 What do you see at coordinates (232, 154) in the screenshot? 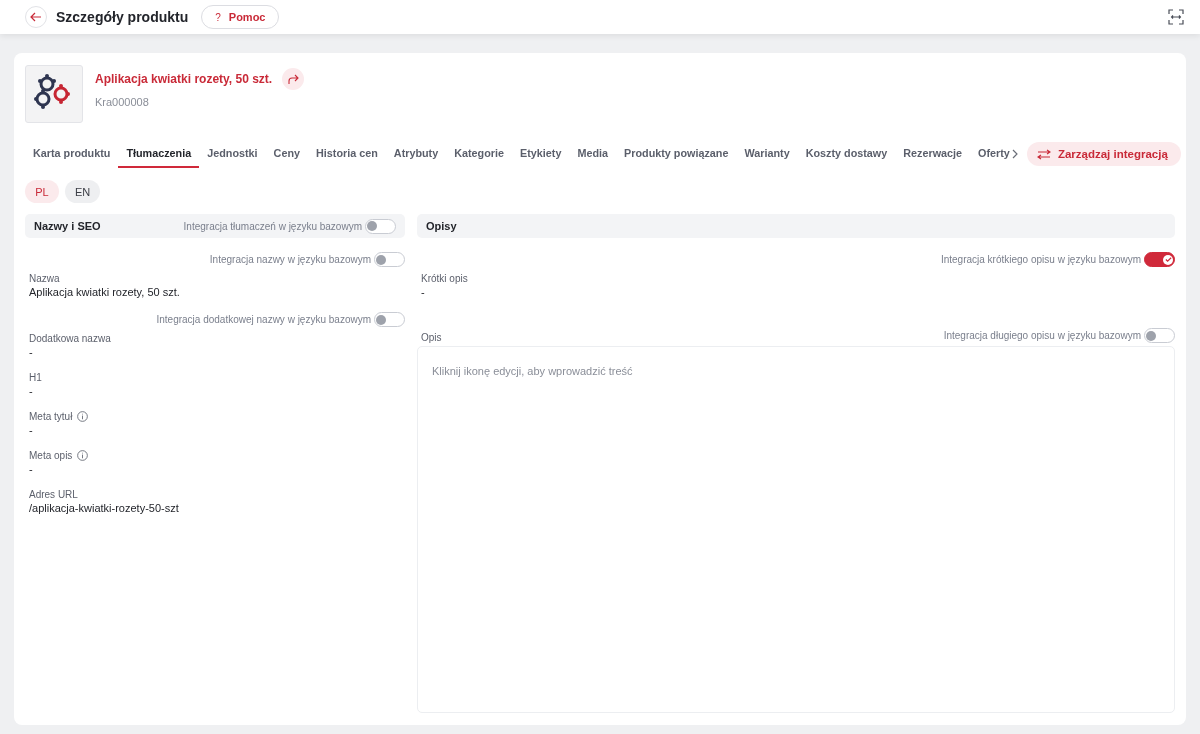
I see `tab: Jednostki` at bounding box center [232, 154].